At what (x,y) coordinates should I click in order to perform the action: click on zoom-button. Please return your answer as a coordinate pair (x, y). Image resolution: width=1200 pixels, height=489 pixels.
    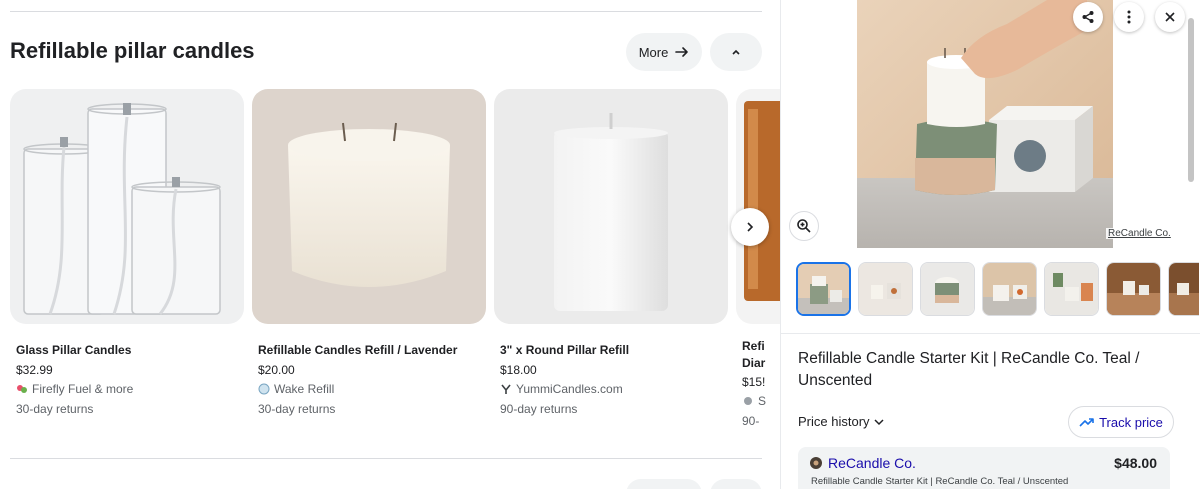
    Looking at the image, I should click on (804, 226).